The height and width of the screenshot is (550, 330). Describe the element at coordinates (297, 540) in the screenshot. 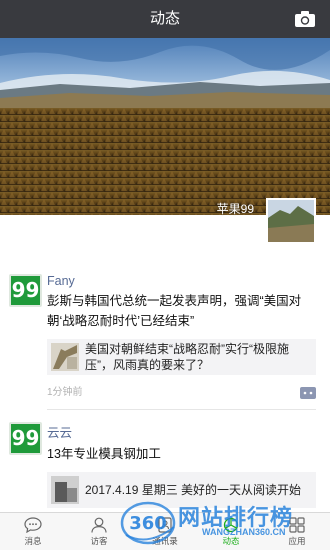

I see `tab-label: 应用` at that location.